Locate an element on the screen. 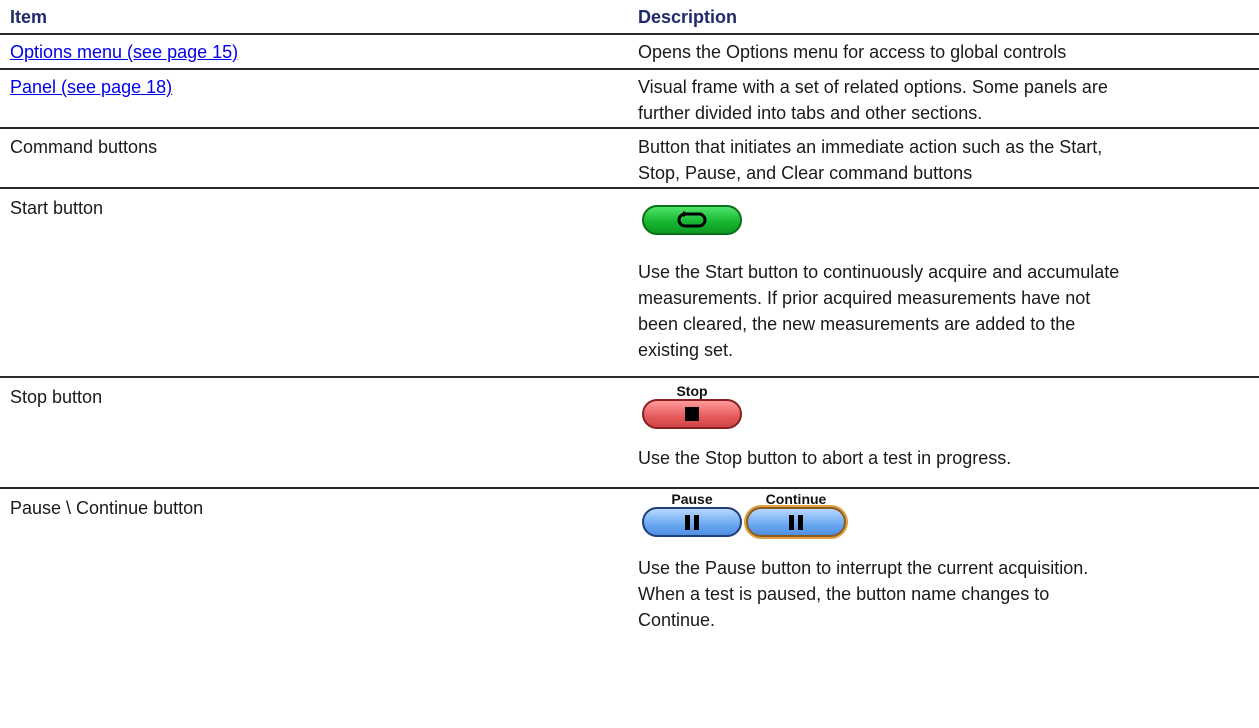 This screenshot has height=728, width=1259. pause-button-image: Pause is located at coordinates (692, 514).